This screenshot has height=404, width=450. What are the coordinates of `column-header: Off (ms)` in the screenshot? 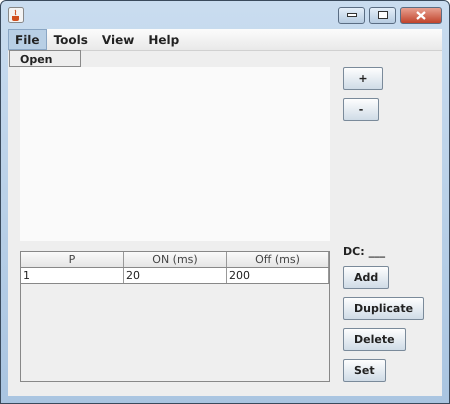 It's located at (278, 259).